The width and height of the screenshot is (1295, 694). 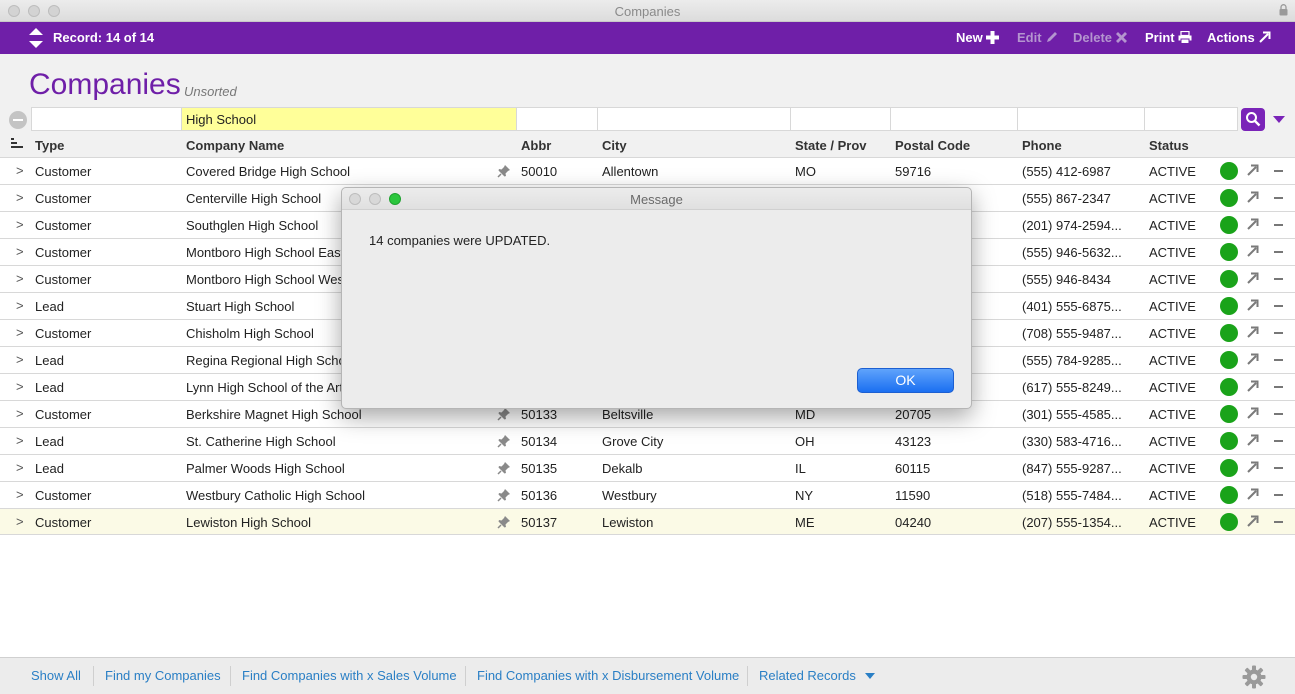 I want to click on related-records-dropdown, so click(x=870, y=676).